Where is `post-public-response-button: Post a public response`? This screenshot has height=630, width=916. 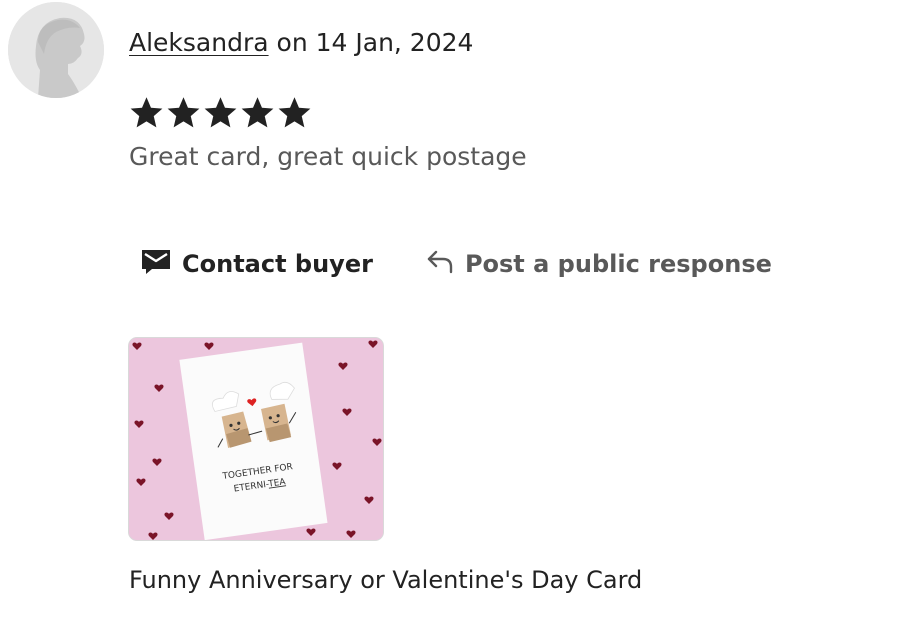 post-public-response-button: Post a public response is located at coordinates (598, 264).